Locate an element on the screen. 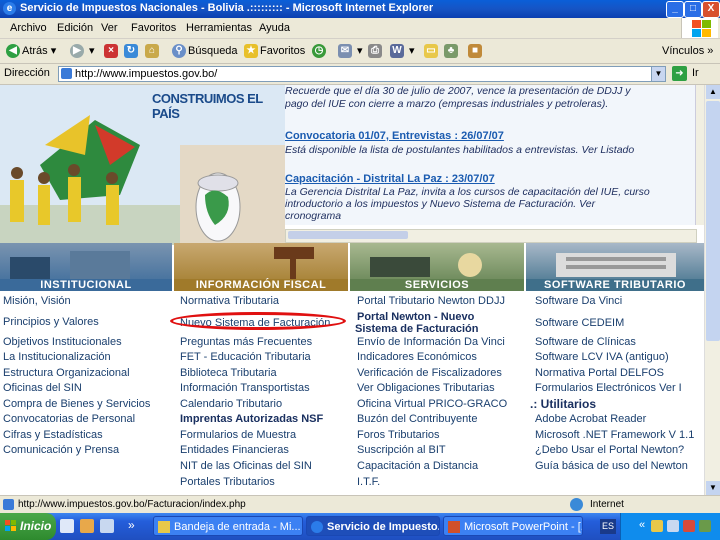 The image size is (720, 540). link-item: Suscripción al BIT is located at coordinates (401, 450).